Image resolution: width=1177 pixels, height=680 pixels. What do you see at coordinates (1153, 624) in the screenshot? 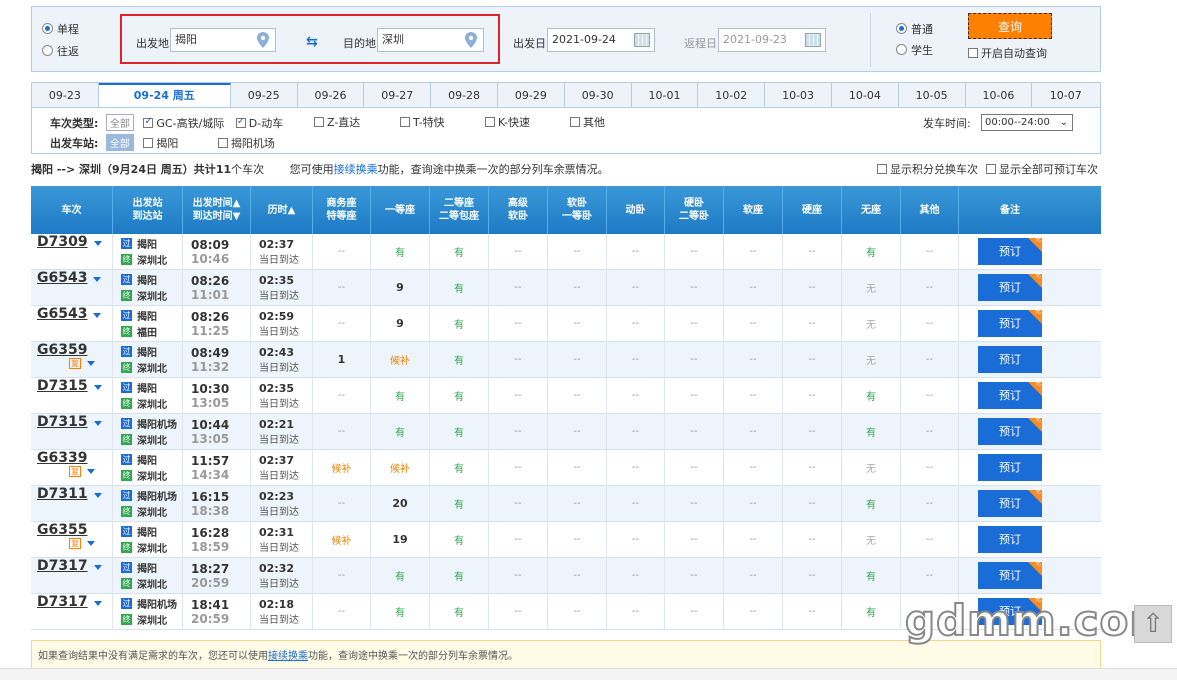
I see `back-to-top-icon: ⇧` at bounding box center [1153, 624].